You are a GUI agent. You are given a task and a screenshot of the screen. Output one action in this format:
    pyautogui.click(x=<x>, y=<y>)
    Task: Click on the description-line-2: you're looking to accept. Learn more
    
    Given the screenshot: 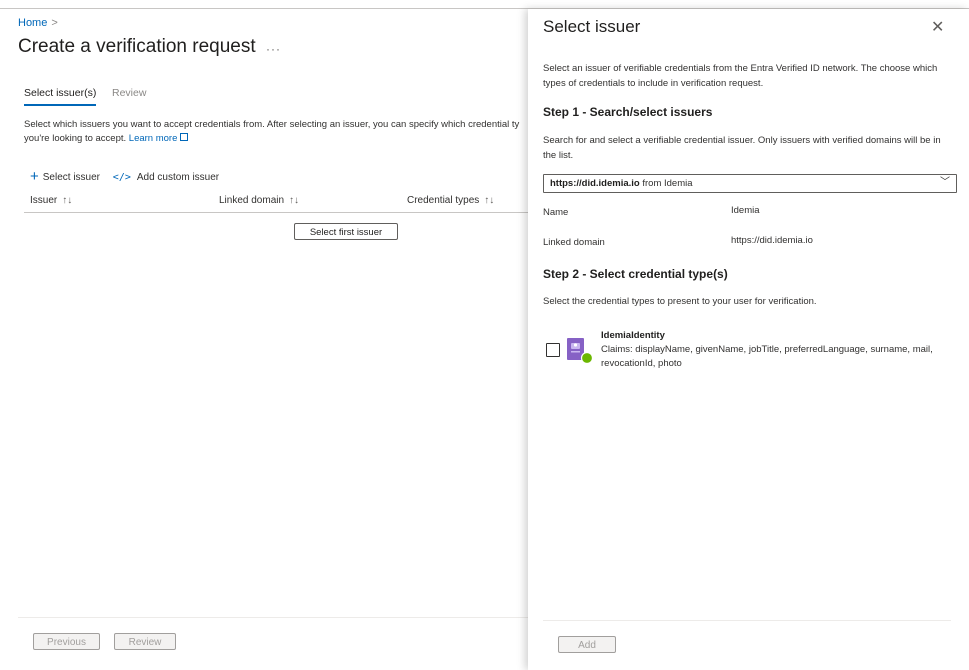 What is the action you would take?
    pyautogui.click(x=276, y=139)
    